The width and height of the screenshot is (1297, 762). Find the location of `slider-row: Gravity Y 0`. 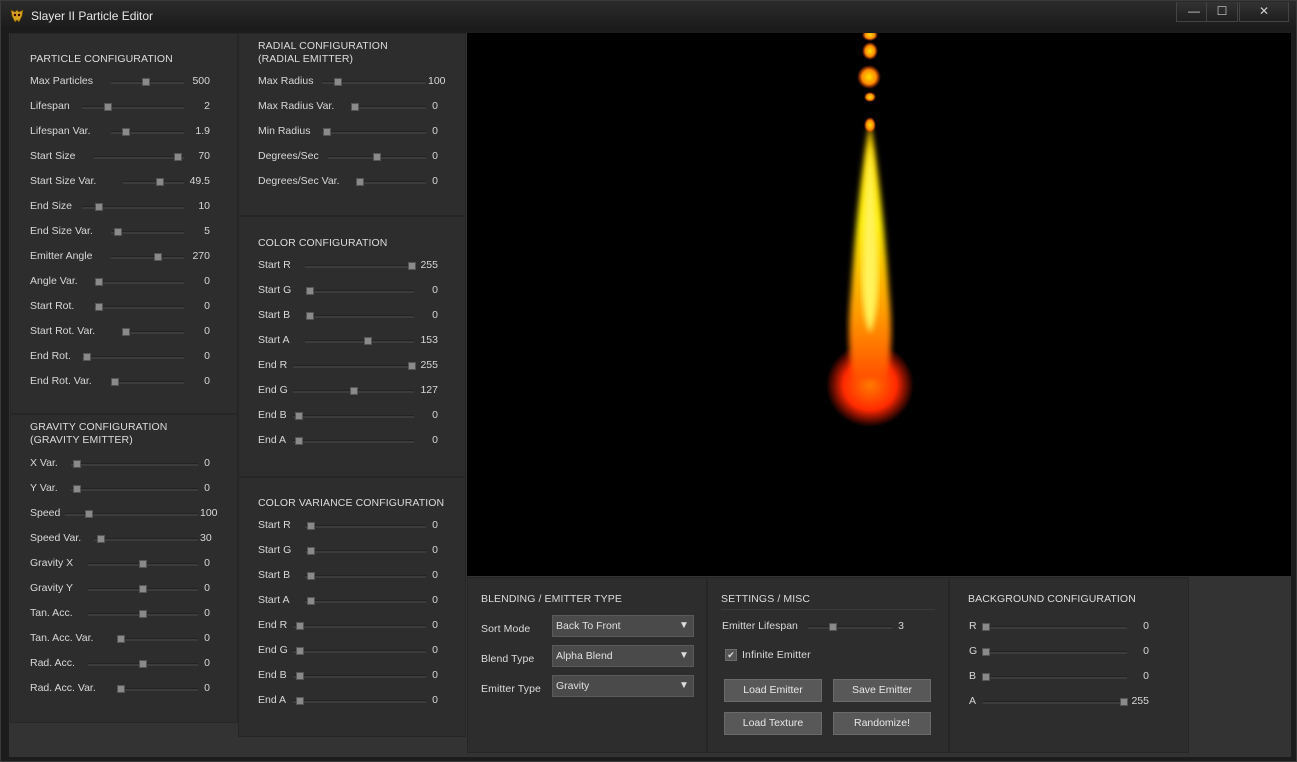

slider-row: Gravity Y 0 is located at coordinates (120, 589).